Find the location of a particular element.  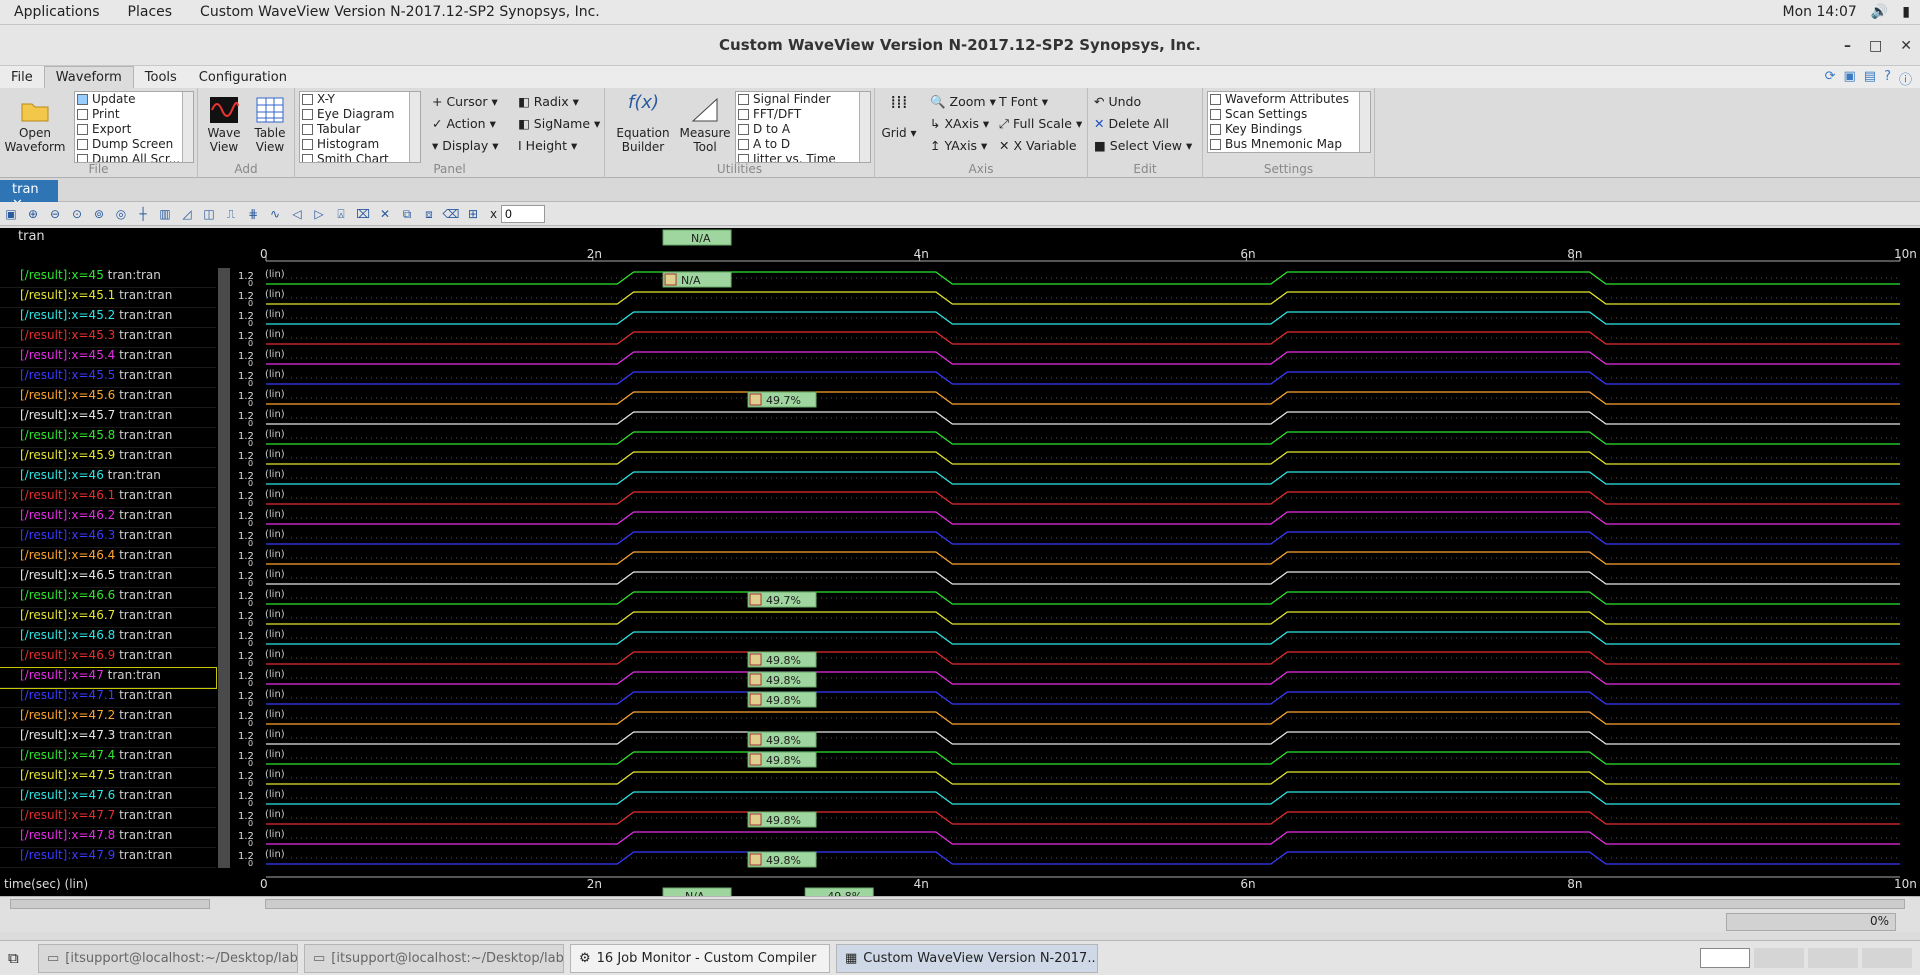

panel-item-xy: X-Y is located at coordinates (361, 99).